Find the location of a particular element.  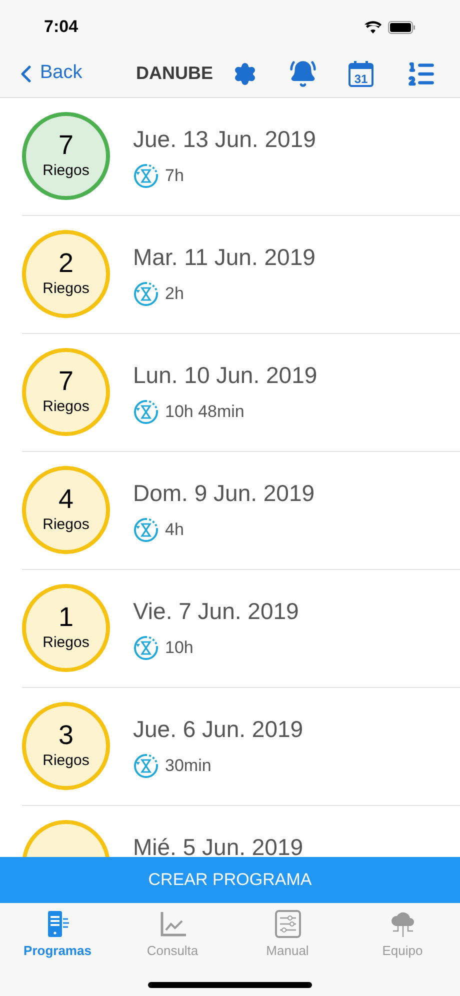

date-text: Jue. 13 Jun. 2019 is located at coordinates (224, 139).